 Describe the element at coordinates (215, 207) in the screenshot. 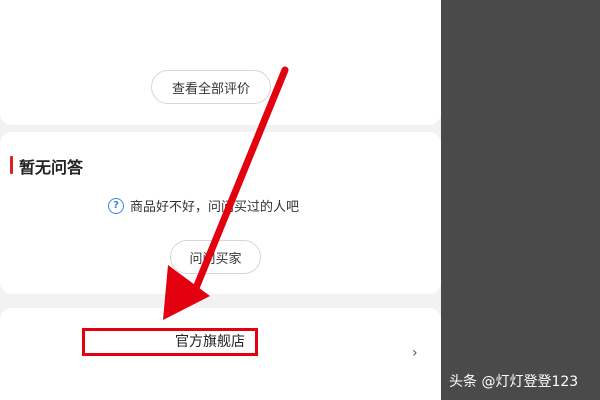

I see `qa-hint-text: 商品好不好，问问买过的人吧` at that location.